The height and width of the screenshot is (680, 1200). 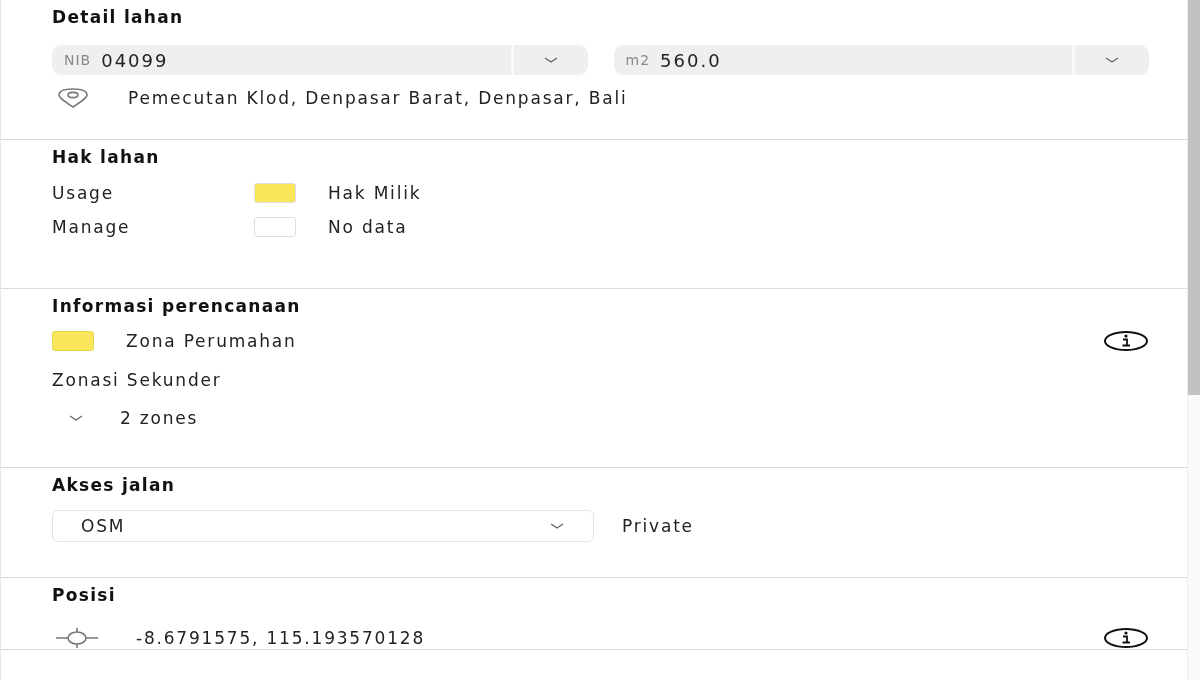 I want to click on scrollbar, so click(x=1193, y=340).